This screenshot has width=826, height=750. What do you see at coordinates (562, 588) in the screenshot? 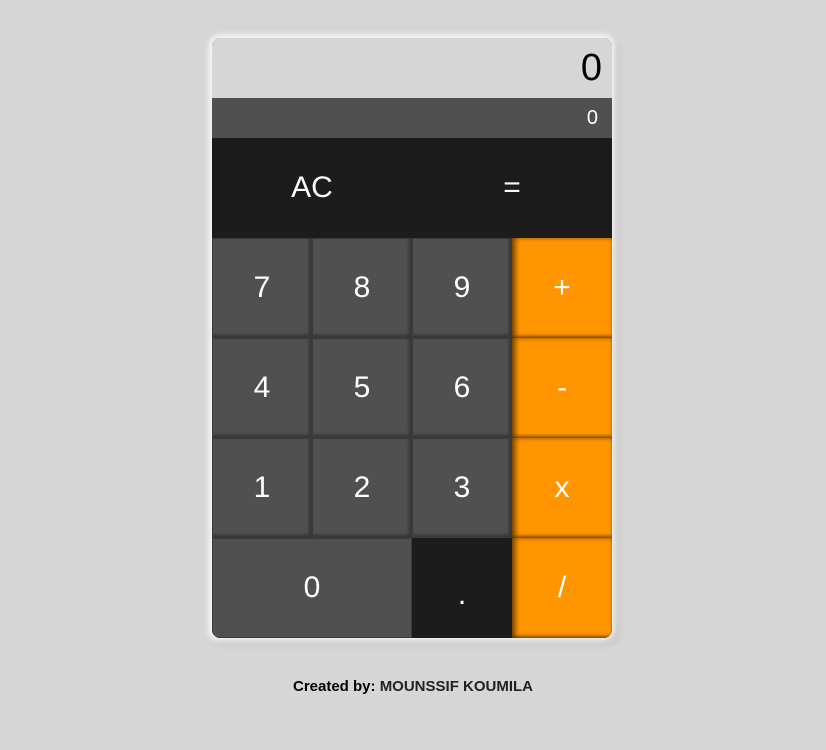
I see `divide-button: /` at bounding box center [562, 588].